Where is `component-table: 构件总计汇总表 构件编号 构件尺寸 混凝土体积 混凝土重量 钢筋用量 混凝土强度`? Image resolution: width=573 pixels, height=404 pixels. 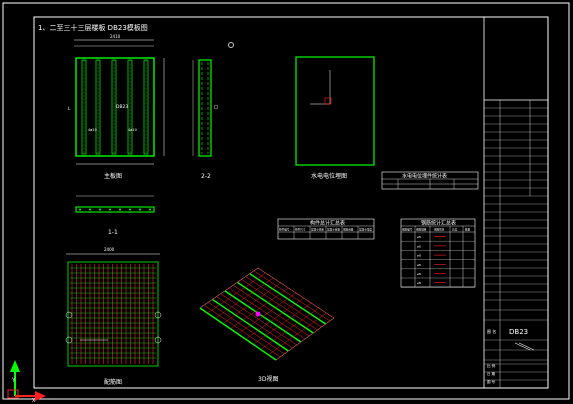 component-table: 构件总计汇总表 构件编号 构件尺寸 混凝土体积 混凝土重量 钢筋用量 混凝土强度 is located at coordinates (326, 229).